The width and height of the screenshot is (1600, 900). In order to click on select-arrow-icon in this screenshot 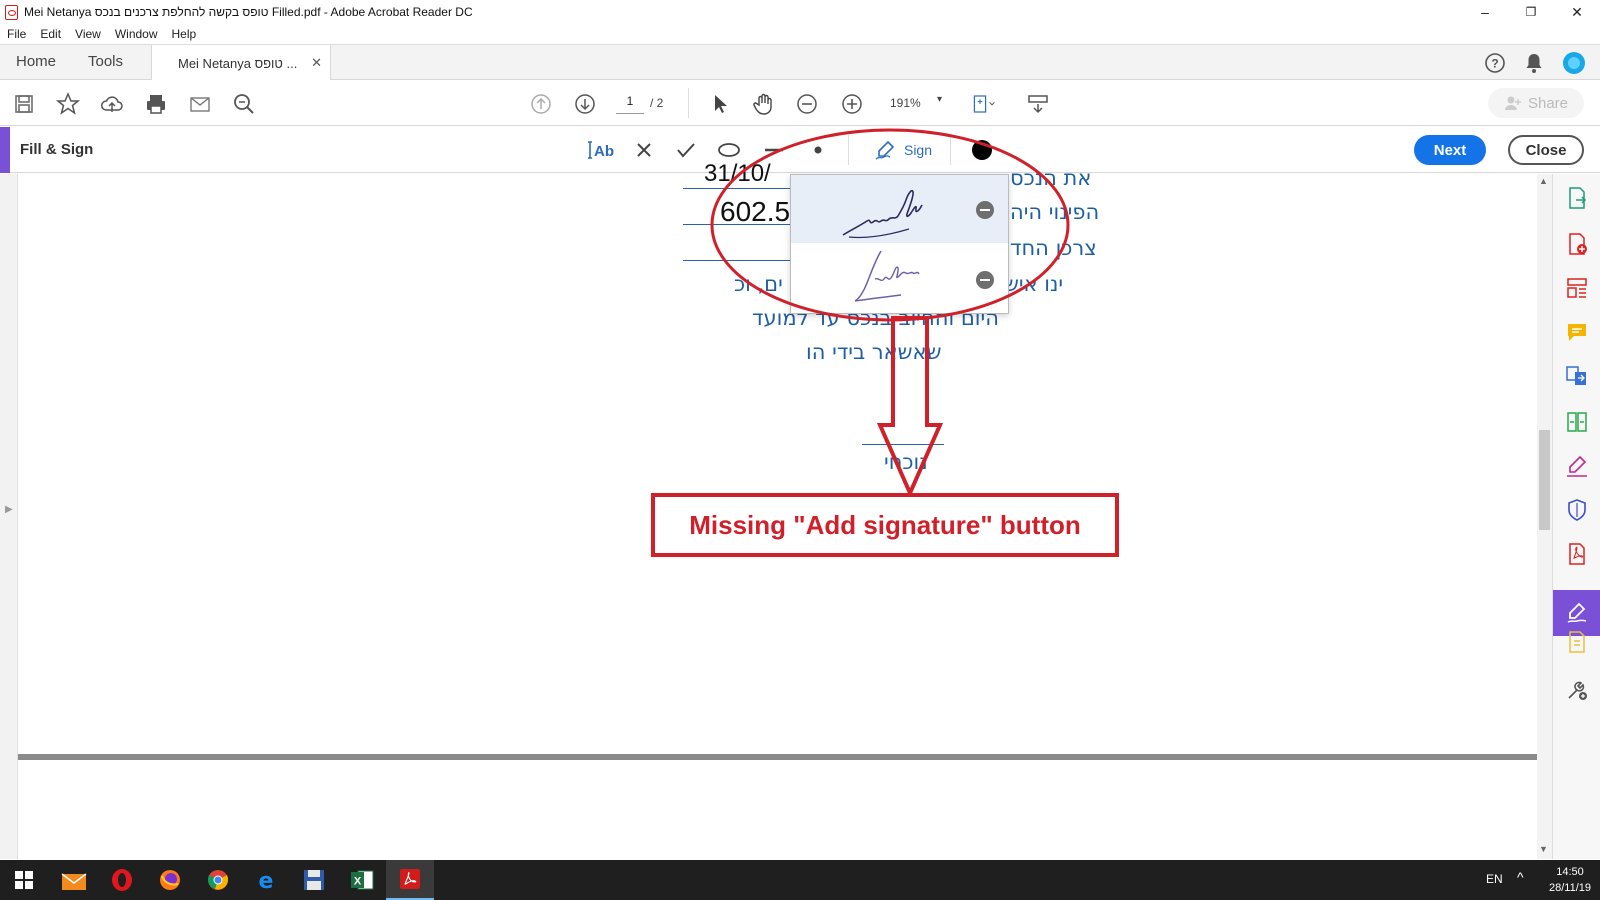, I will do `click(720, 104)`.